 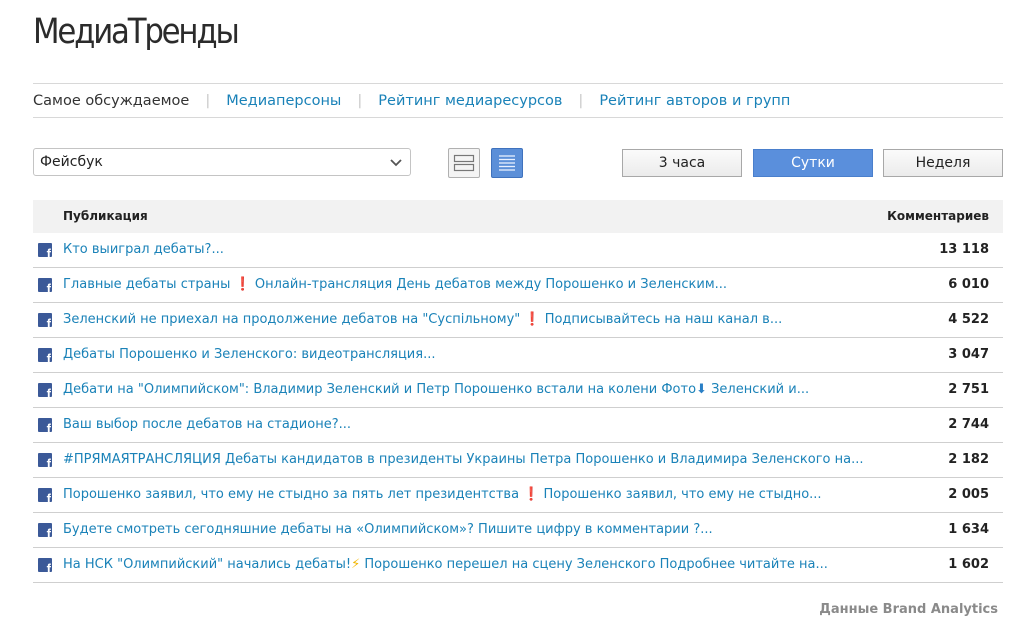 What do you see at coordinates (964, 249) in the screenshot?
I see `comment-count: 13 118` at bounding box center [964, 249].